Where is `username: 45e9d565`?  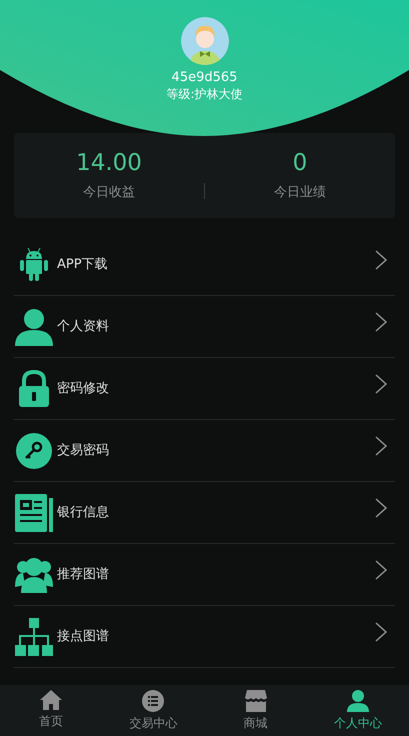 username: 45e9d565 is located at coordinates (205, 78).